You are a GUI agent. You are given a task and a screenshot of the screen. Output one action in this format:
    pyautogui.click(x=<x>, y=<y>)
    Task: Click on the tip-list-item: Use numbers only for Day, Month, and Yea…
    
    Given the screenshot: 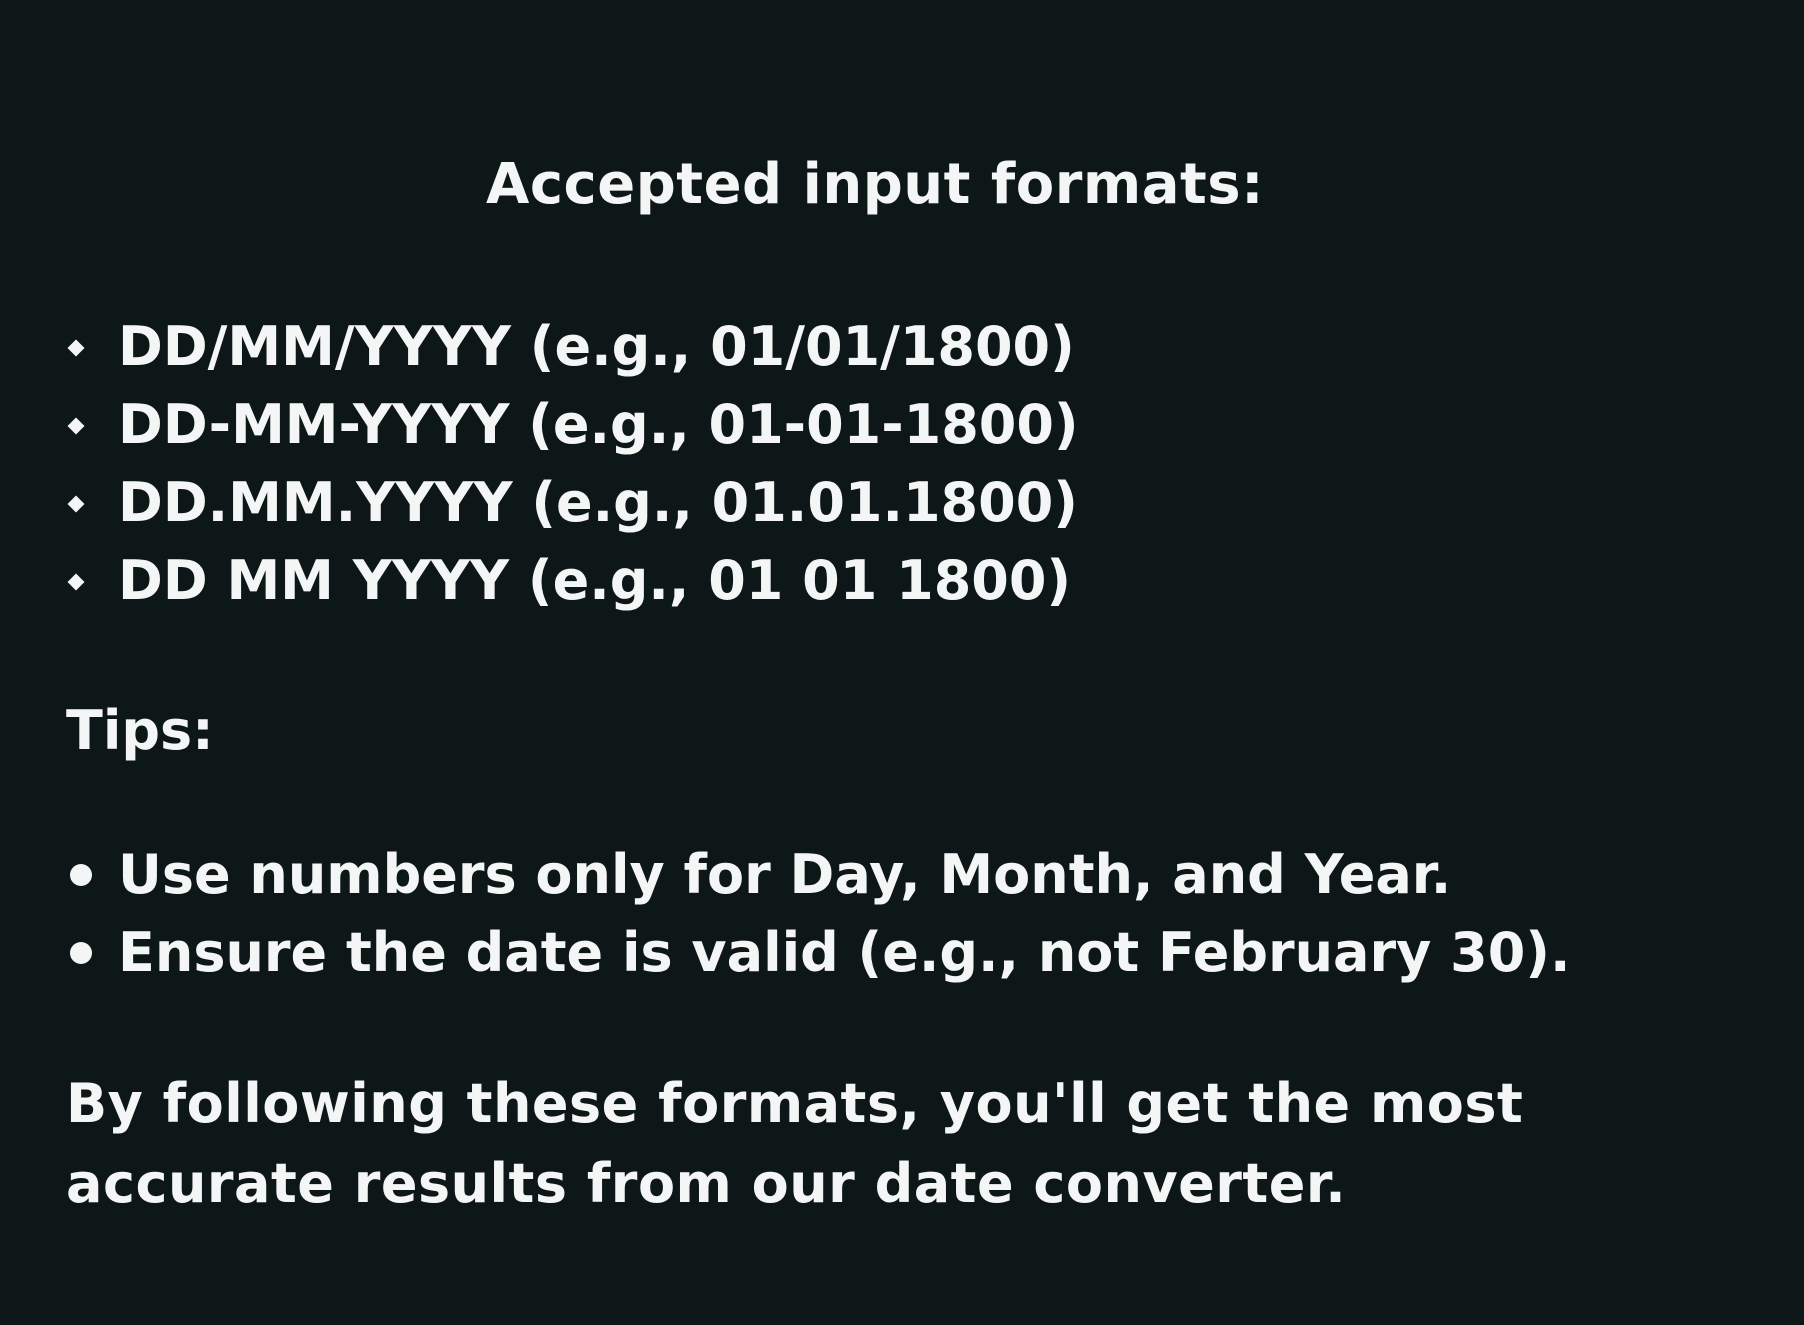 What is the action you would take?
    pyautogui.click(x=818, y=875)
    